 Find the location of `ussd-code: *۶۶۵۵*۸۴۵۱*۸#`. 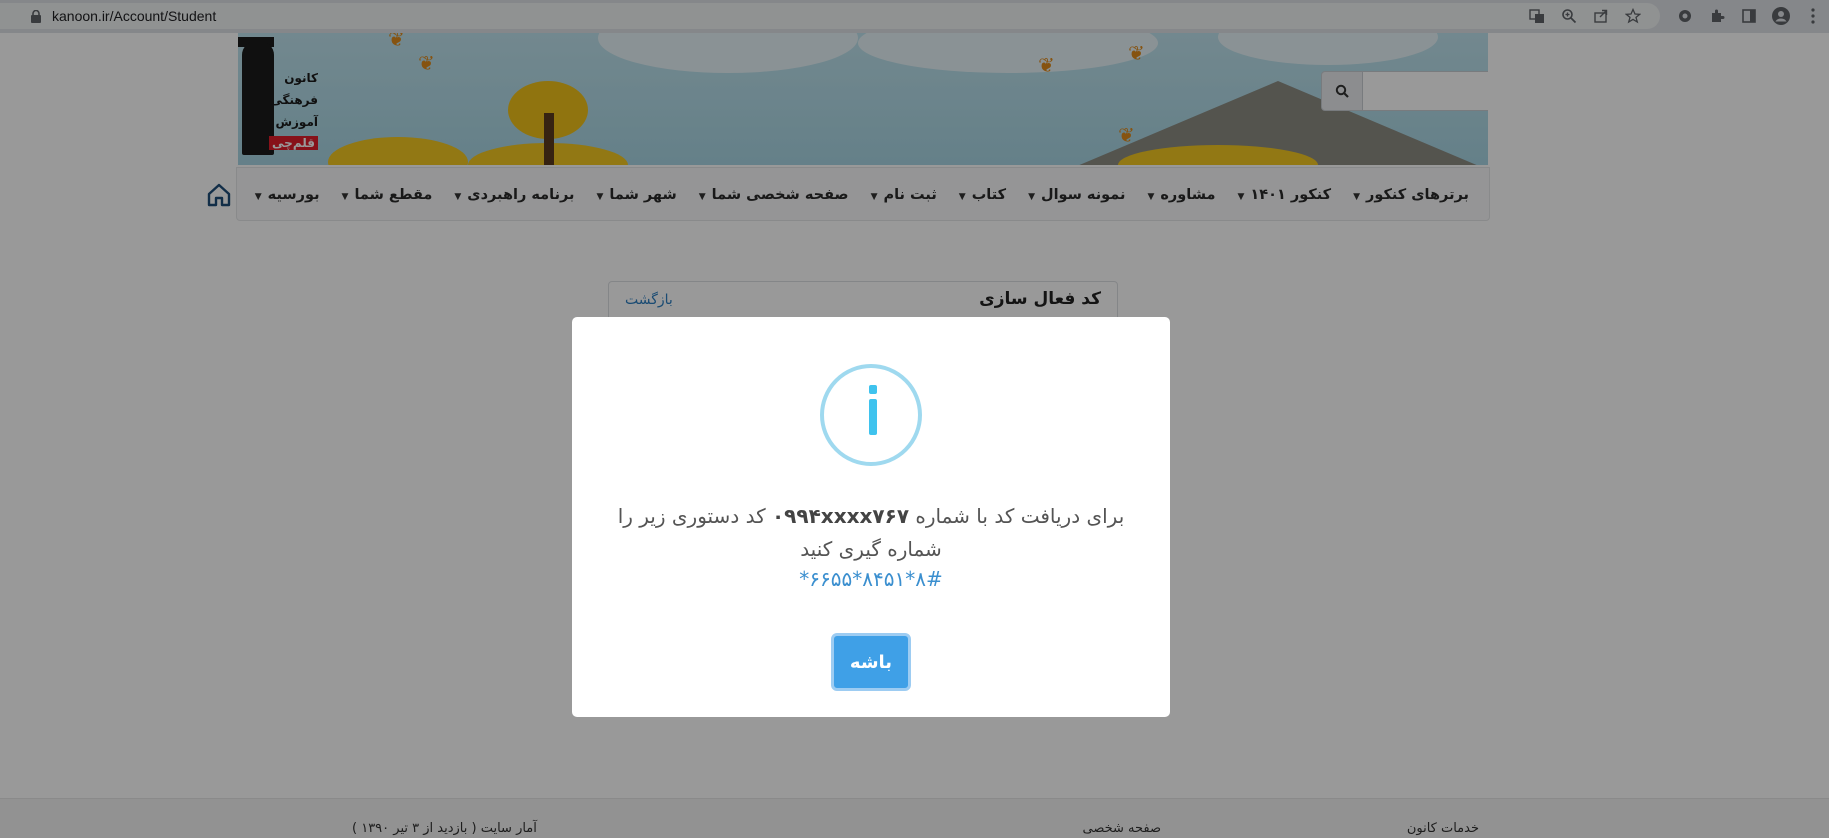

ussd-code: *۶۶۵۵*۸۴۵۱*۸# is located at coordinates (871, 579).